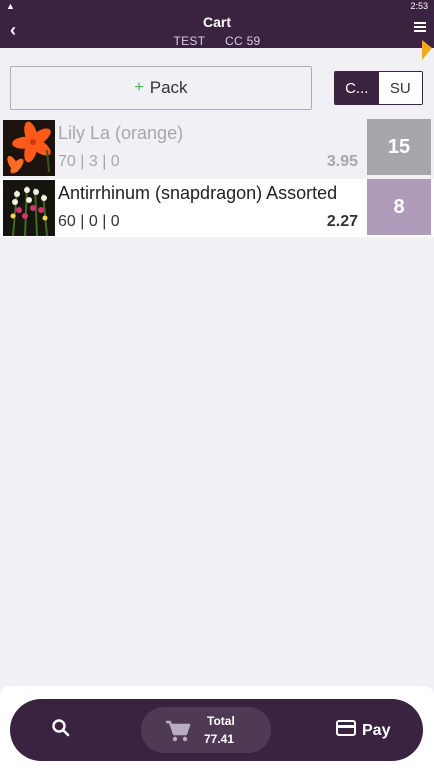  What do you see at coordinates (89, 161) in the screenshot?
I see `item-stock: 70 | 3 | 0` at bounding box center [89, 161].